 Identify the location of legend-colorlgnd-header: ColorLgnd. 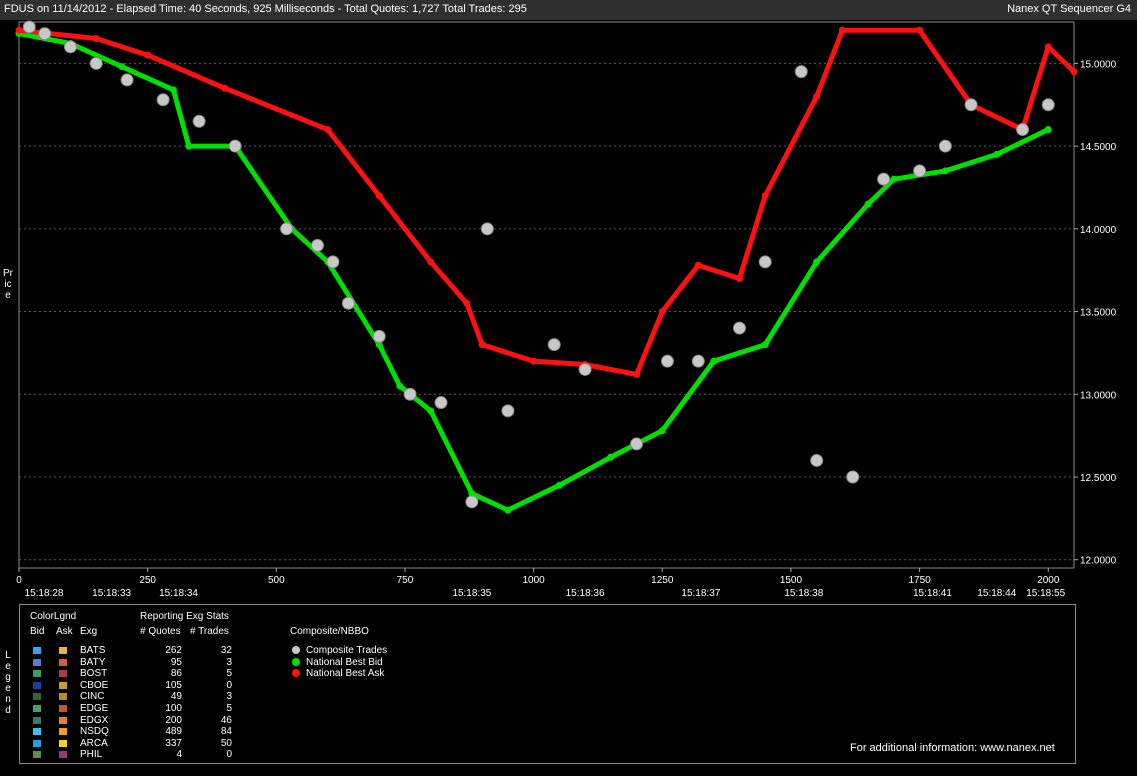
(53, 616).